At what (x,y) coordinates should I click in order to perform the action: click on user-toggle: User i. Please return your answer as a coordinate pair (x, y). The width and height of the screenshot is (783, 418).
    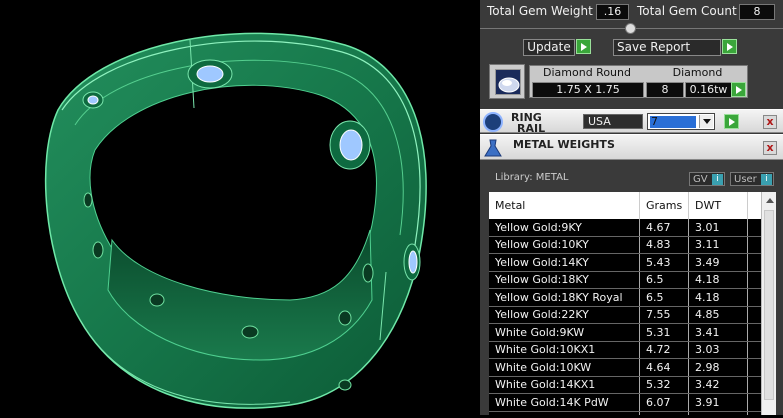
    Looking at the image, I should click on (752, 179).